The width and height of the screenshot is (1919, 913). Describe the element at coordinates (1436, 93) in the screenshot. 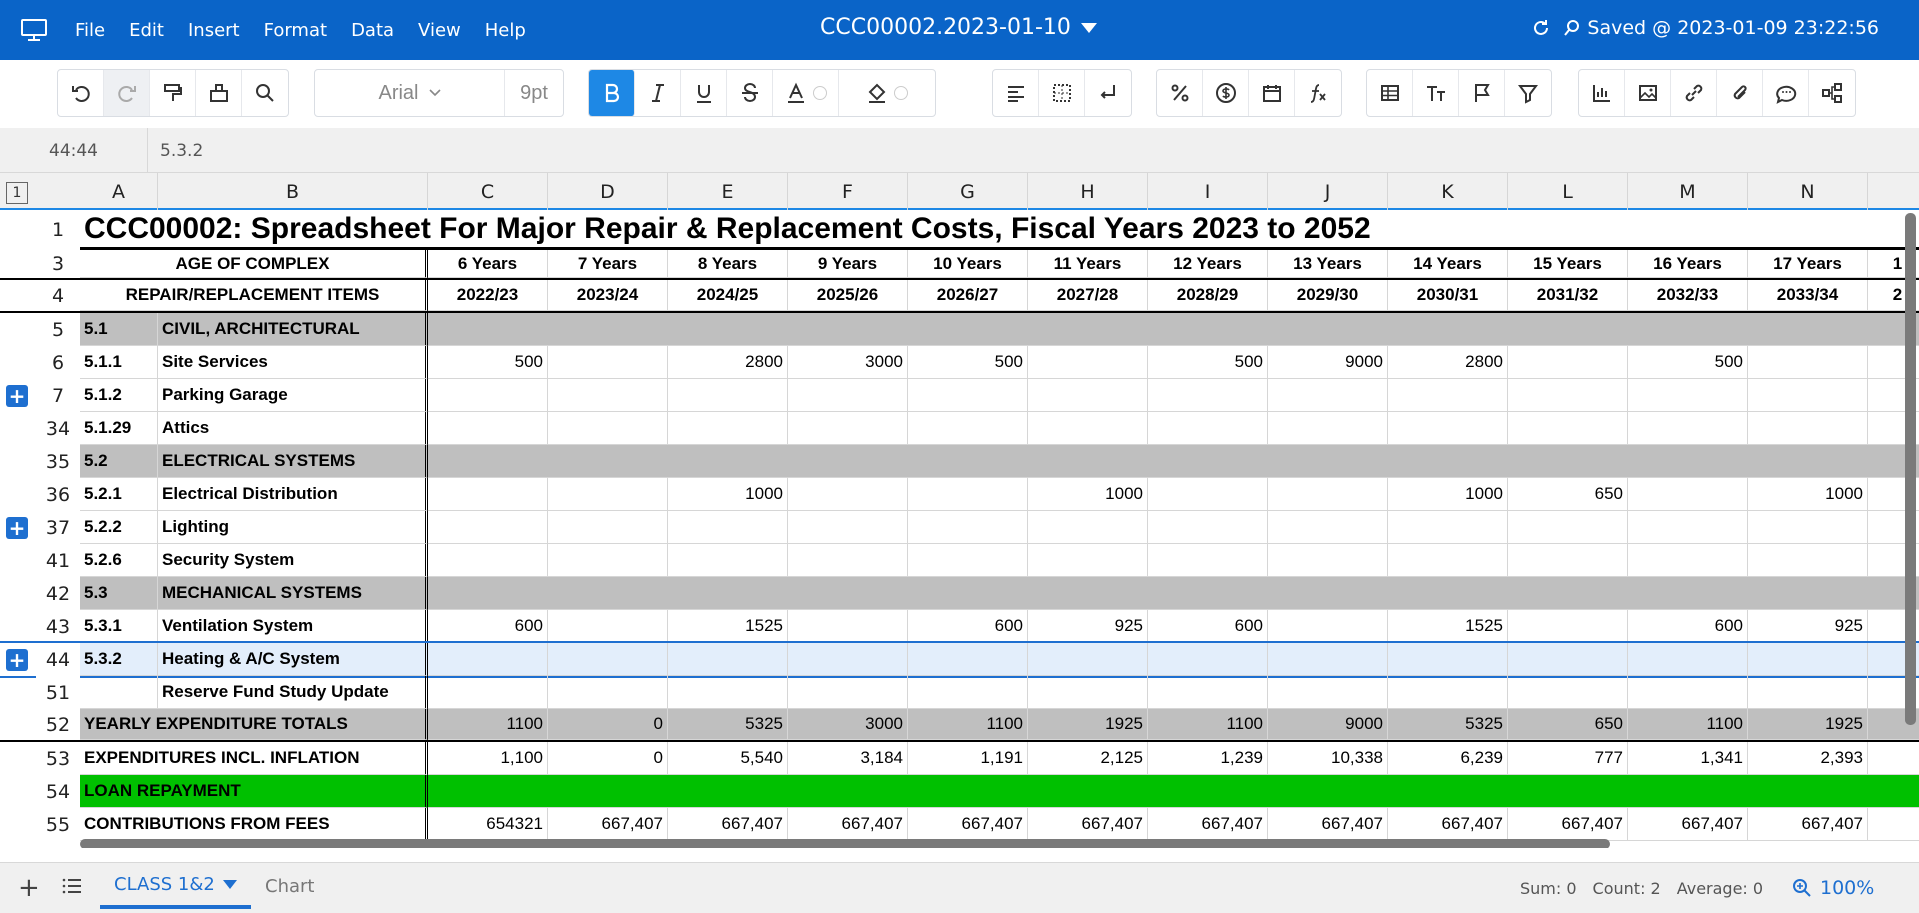

I see `text-size-button` at that location.